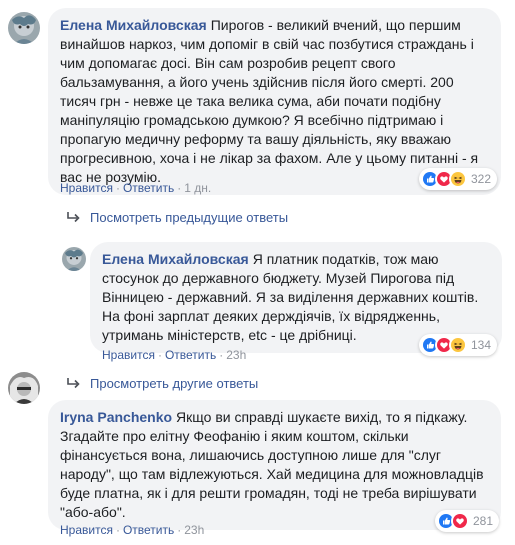  What do you see at coordinates (481, 178) in the screenshot?
I see `reactions-count: 322` at bounding box center [481, 178].